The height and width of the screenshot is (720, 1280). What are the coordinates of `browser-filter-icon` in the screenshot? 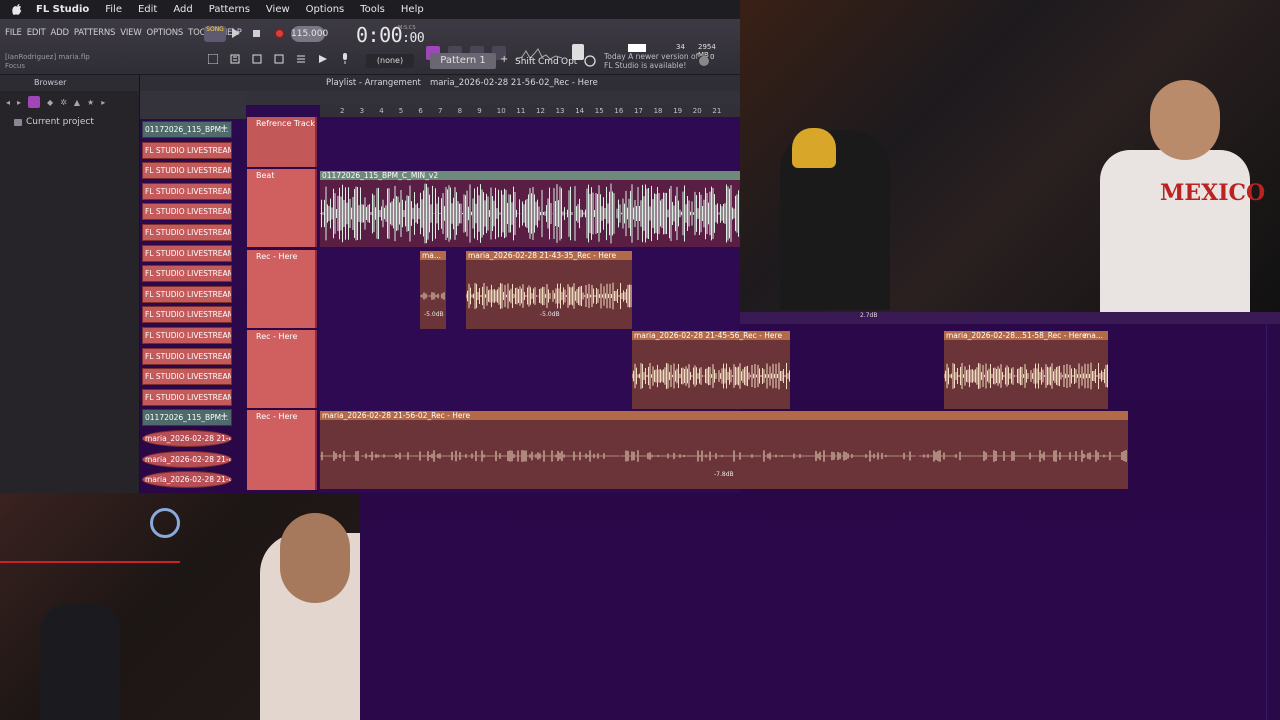 It's located at (34, 102).